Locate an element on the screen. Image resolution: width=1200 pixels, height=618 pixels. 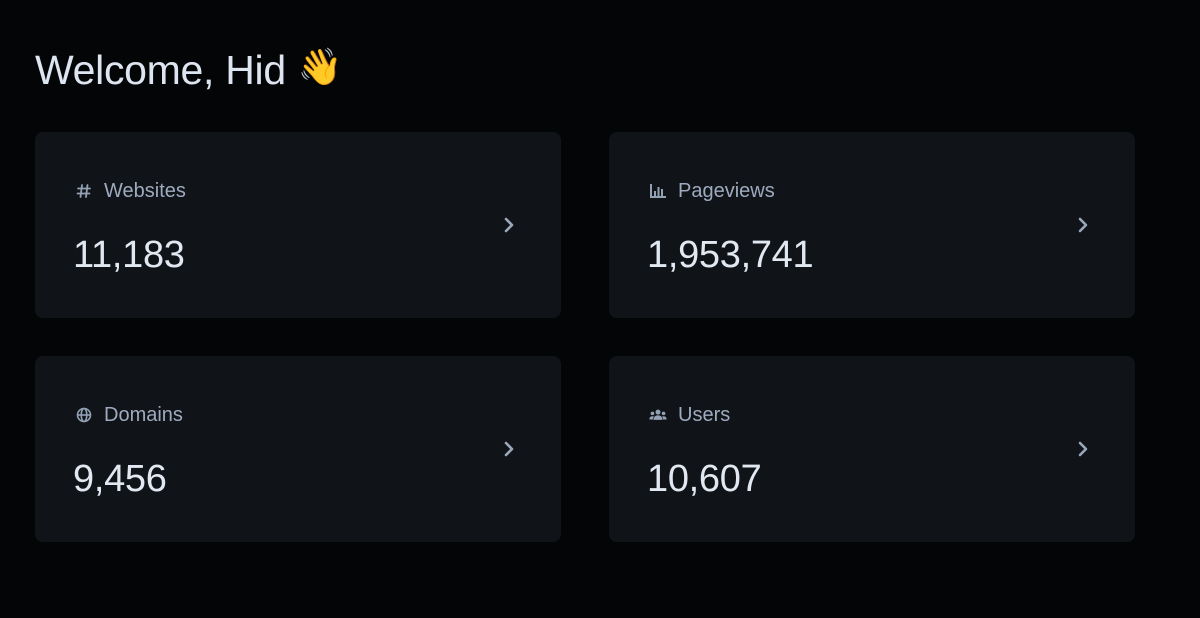
domains-label: Domains is located at coordinates (143, 414).